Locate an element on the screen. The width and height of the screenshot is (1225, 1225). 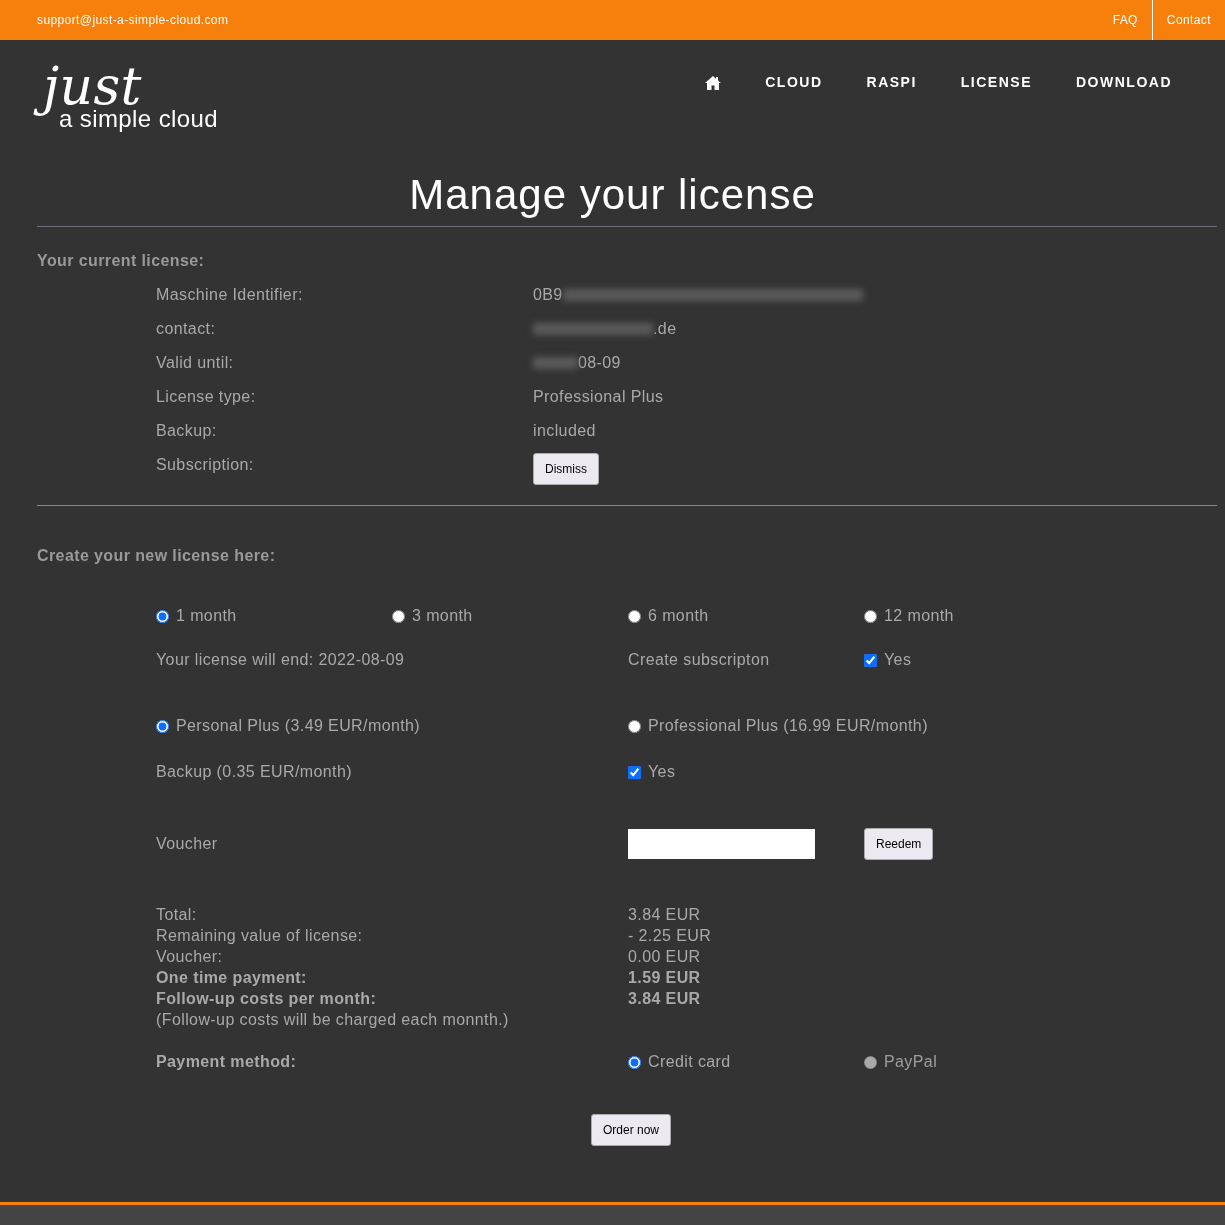
field-label: Subscription: is located at coordinates (205, 465).